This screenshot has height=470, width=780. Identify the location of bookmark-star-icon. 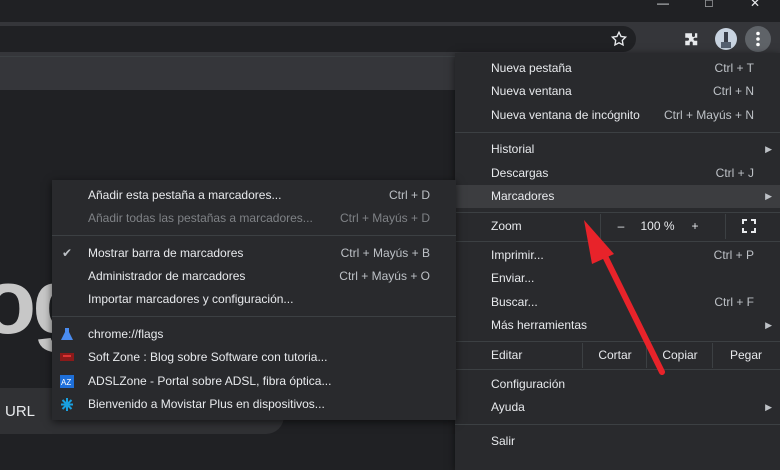
(619, 39).